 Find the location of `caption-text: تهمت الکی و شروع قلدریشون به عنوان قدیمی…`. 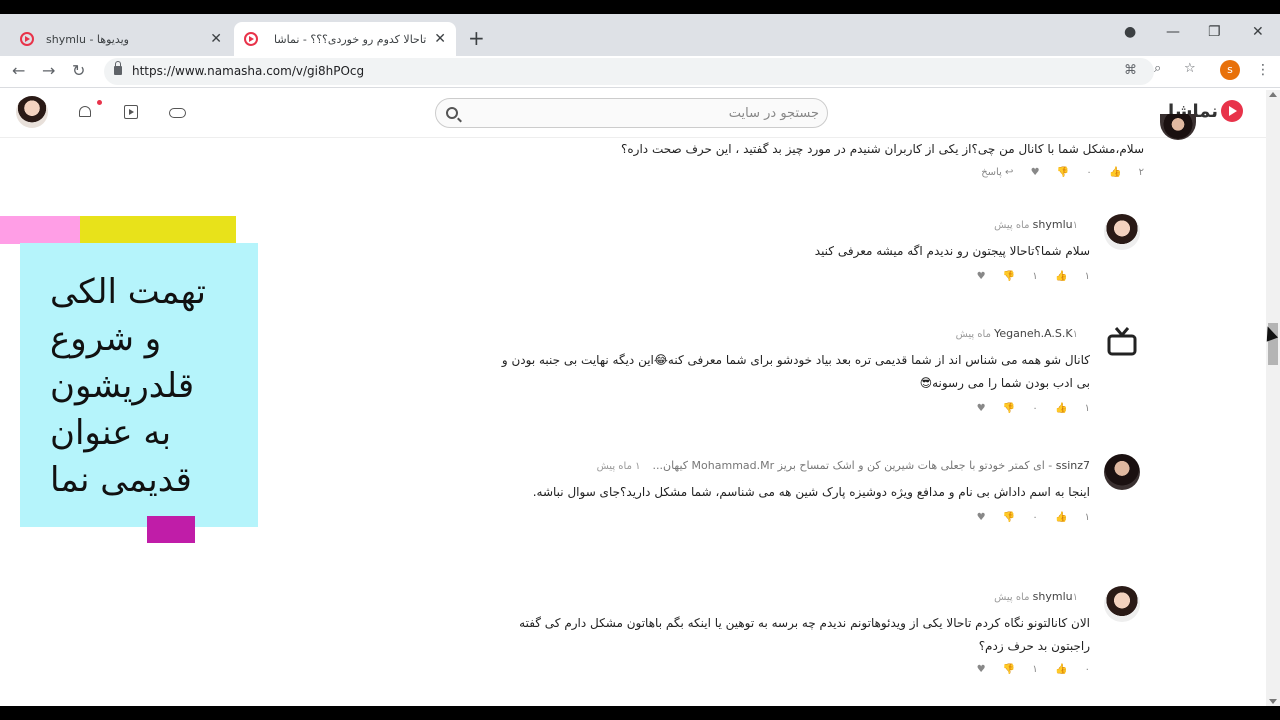

caption-text: تهمت الکی و شروع قلدریشون به عنوان قدیمی… is located at coordinates (145, 386).